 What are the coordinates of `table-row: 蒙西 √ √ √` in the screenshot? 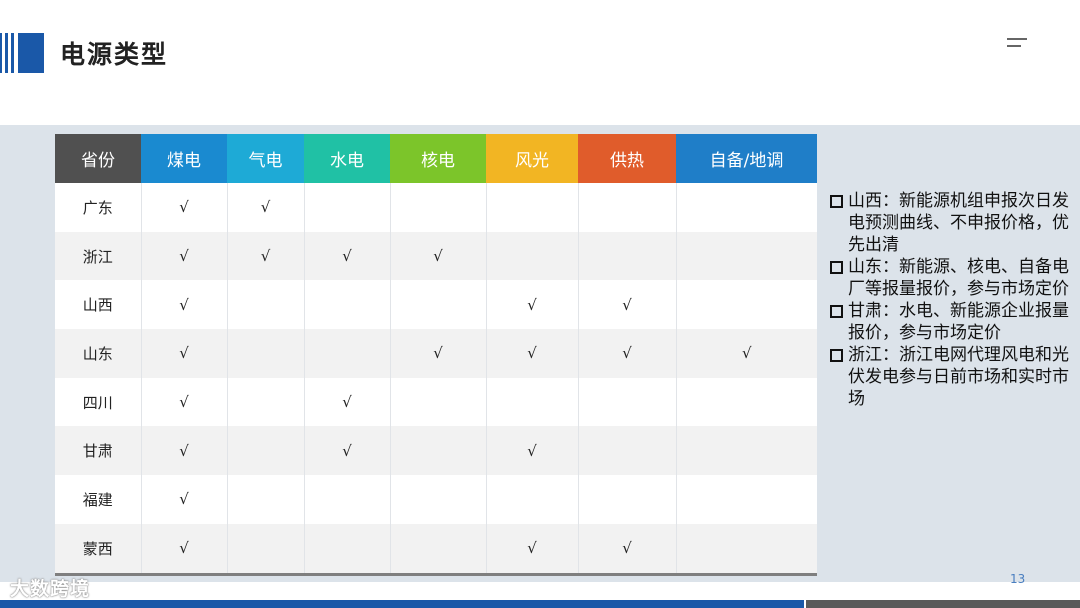 It's located at (436, 549).